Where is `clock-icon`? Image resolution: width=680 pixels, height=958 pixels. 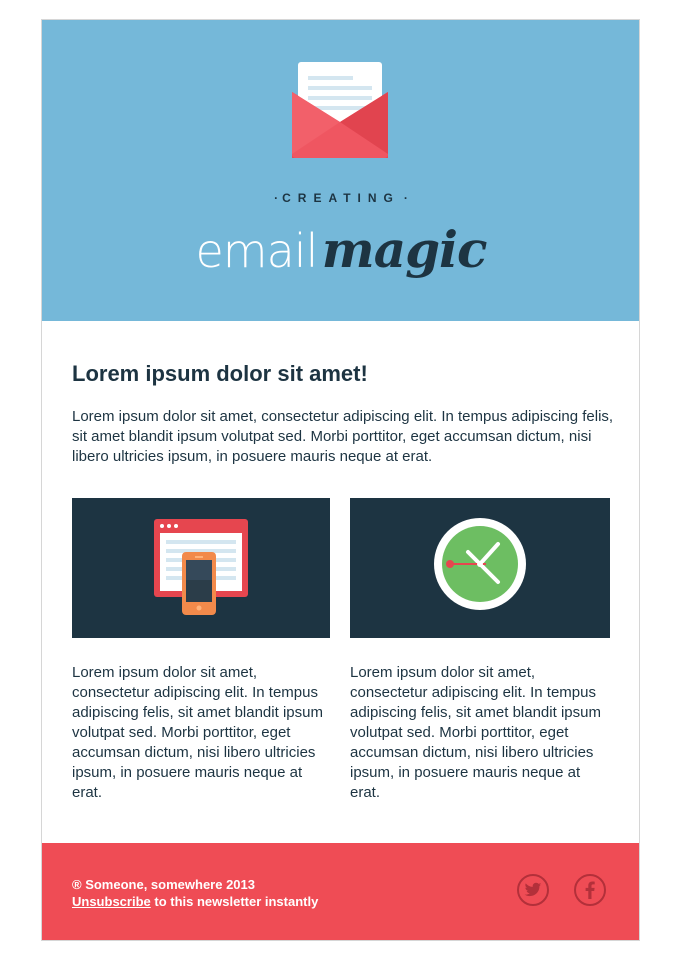 clock-icon is located at coordinates (480, 564).